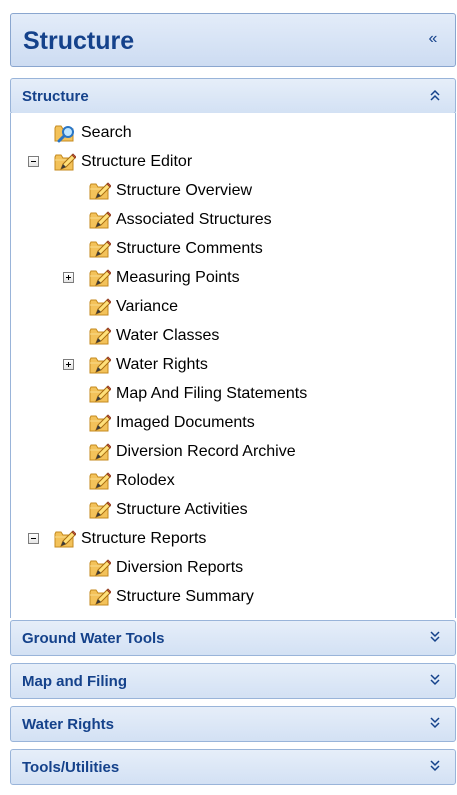  I want to click on tree-item-measuring-points: Measuring Points, so click(164, 278).